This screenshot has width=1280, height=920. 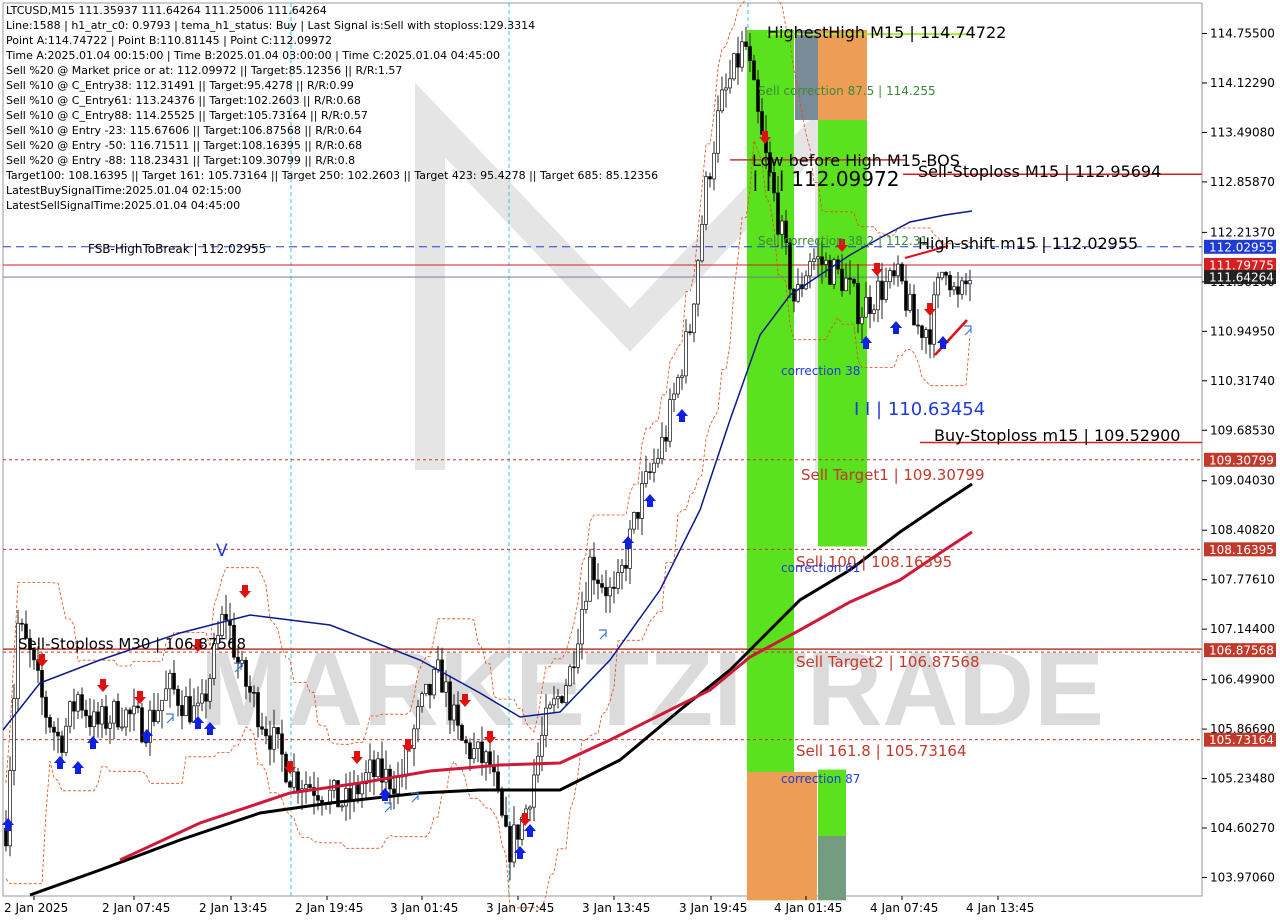 What do you see at coordinates (842, 74) in the screenshot?
I see `zone-orange-top` at bounding box center [842, 74].